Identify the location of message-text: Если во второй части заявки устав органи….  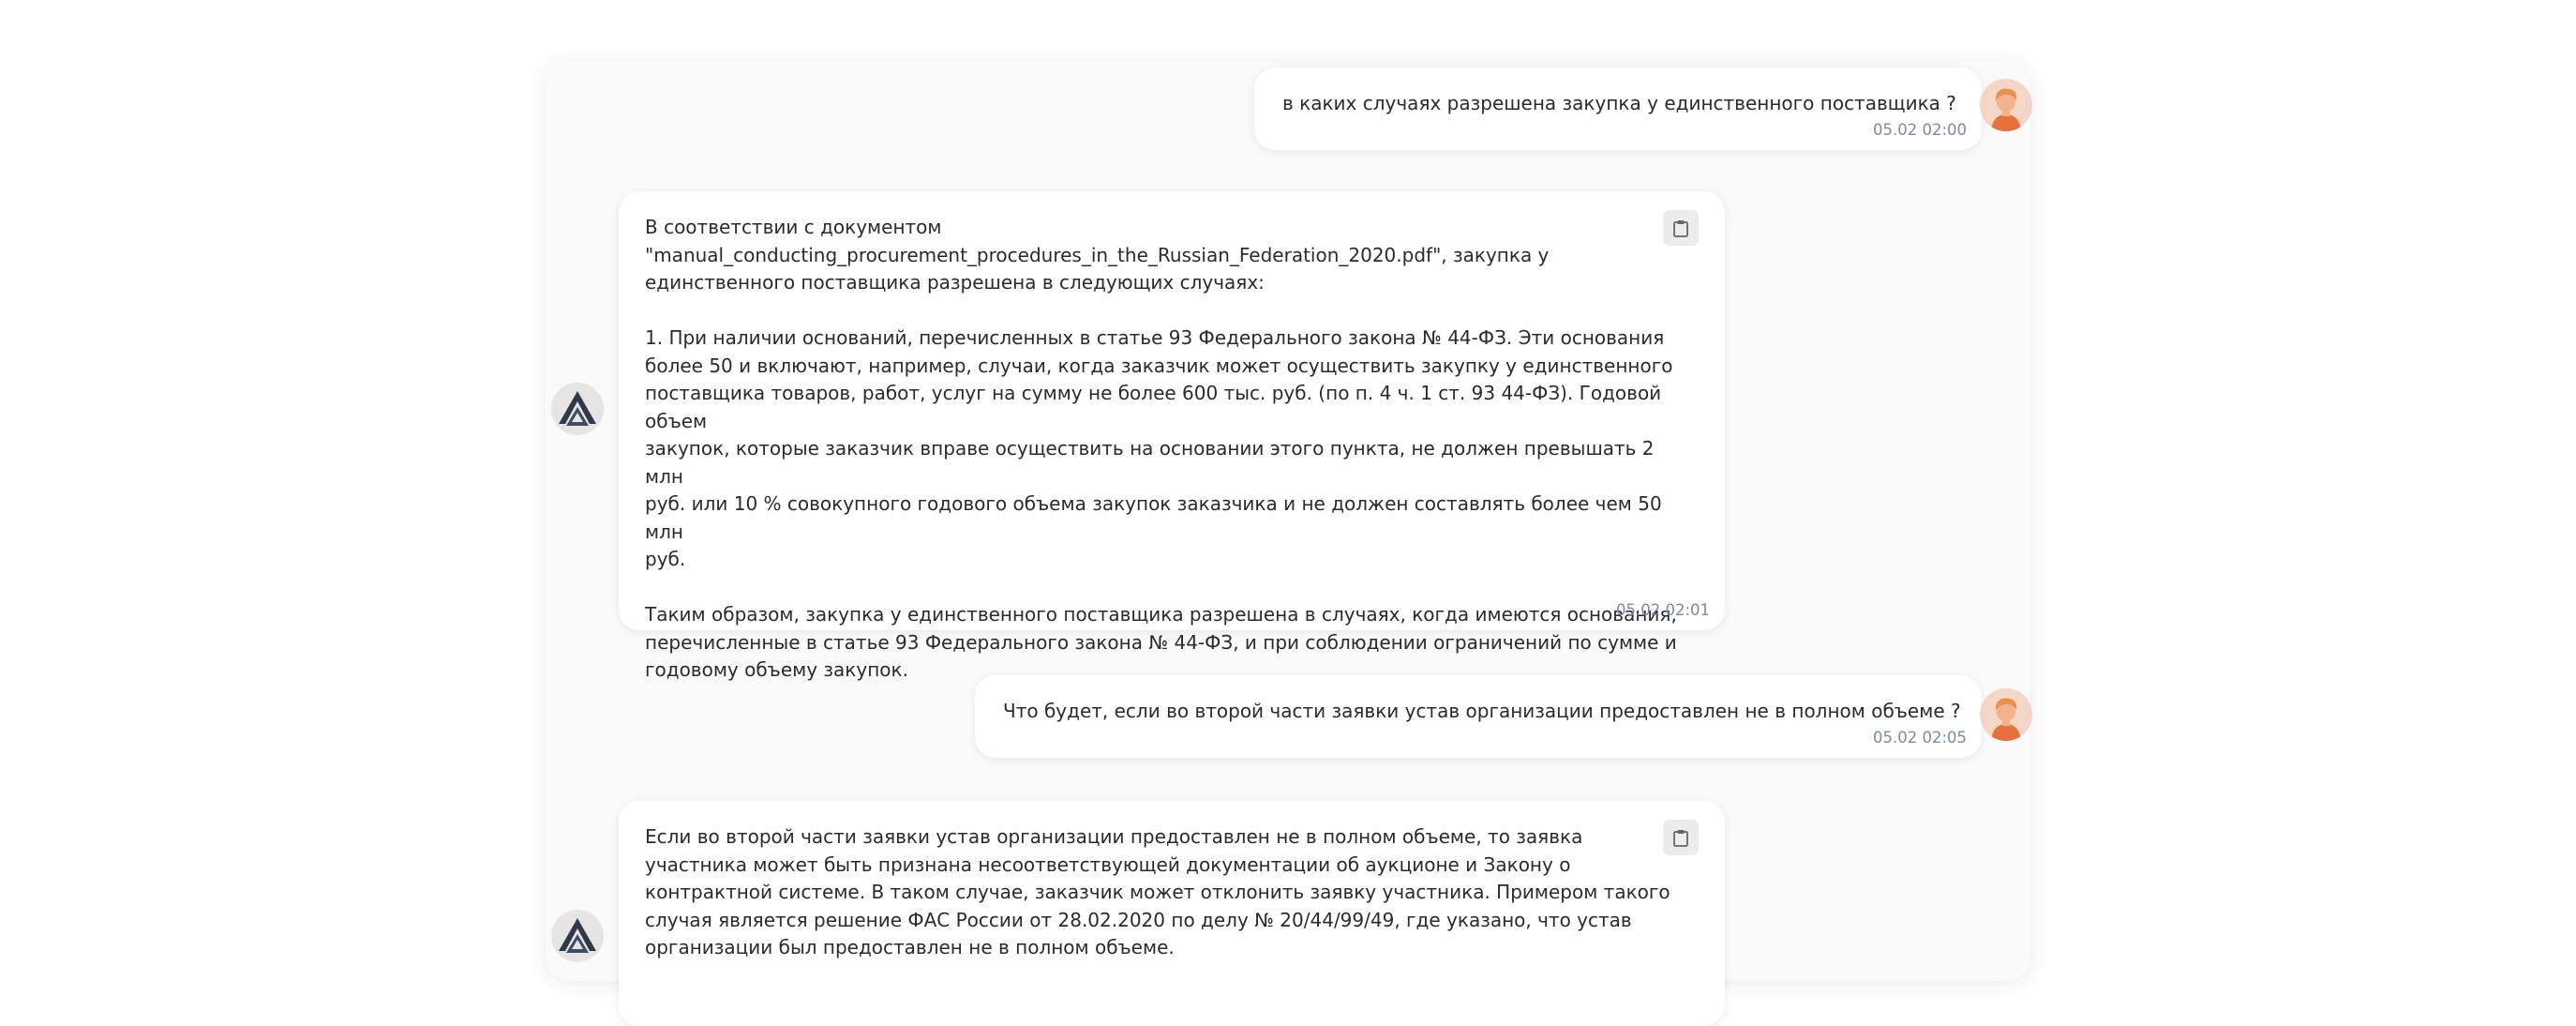
(1158, 892).